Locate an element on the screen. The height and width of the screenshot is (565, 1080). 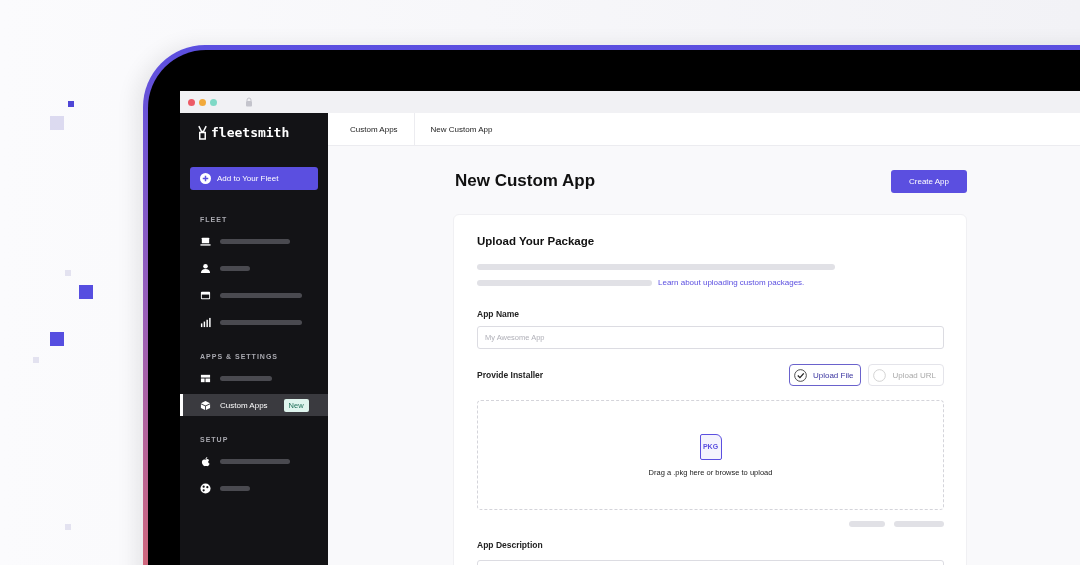
palette-icon is located at coordinates (205, 488).